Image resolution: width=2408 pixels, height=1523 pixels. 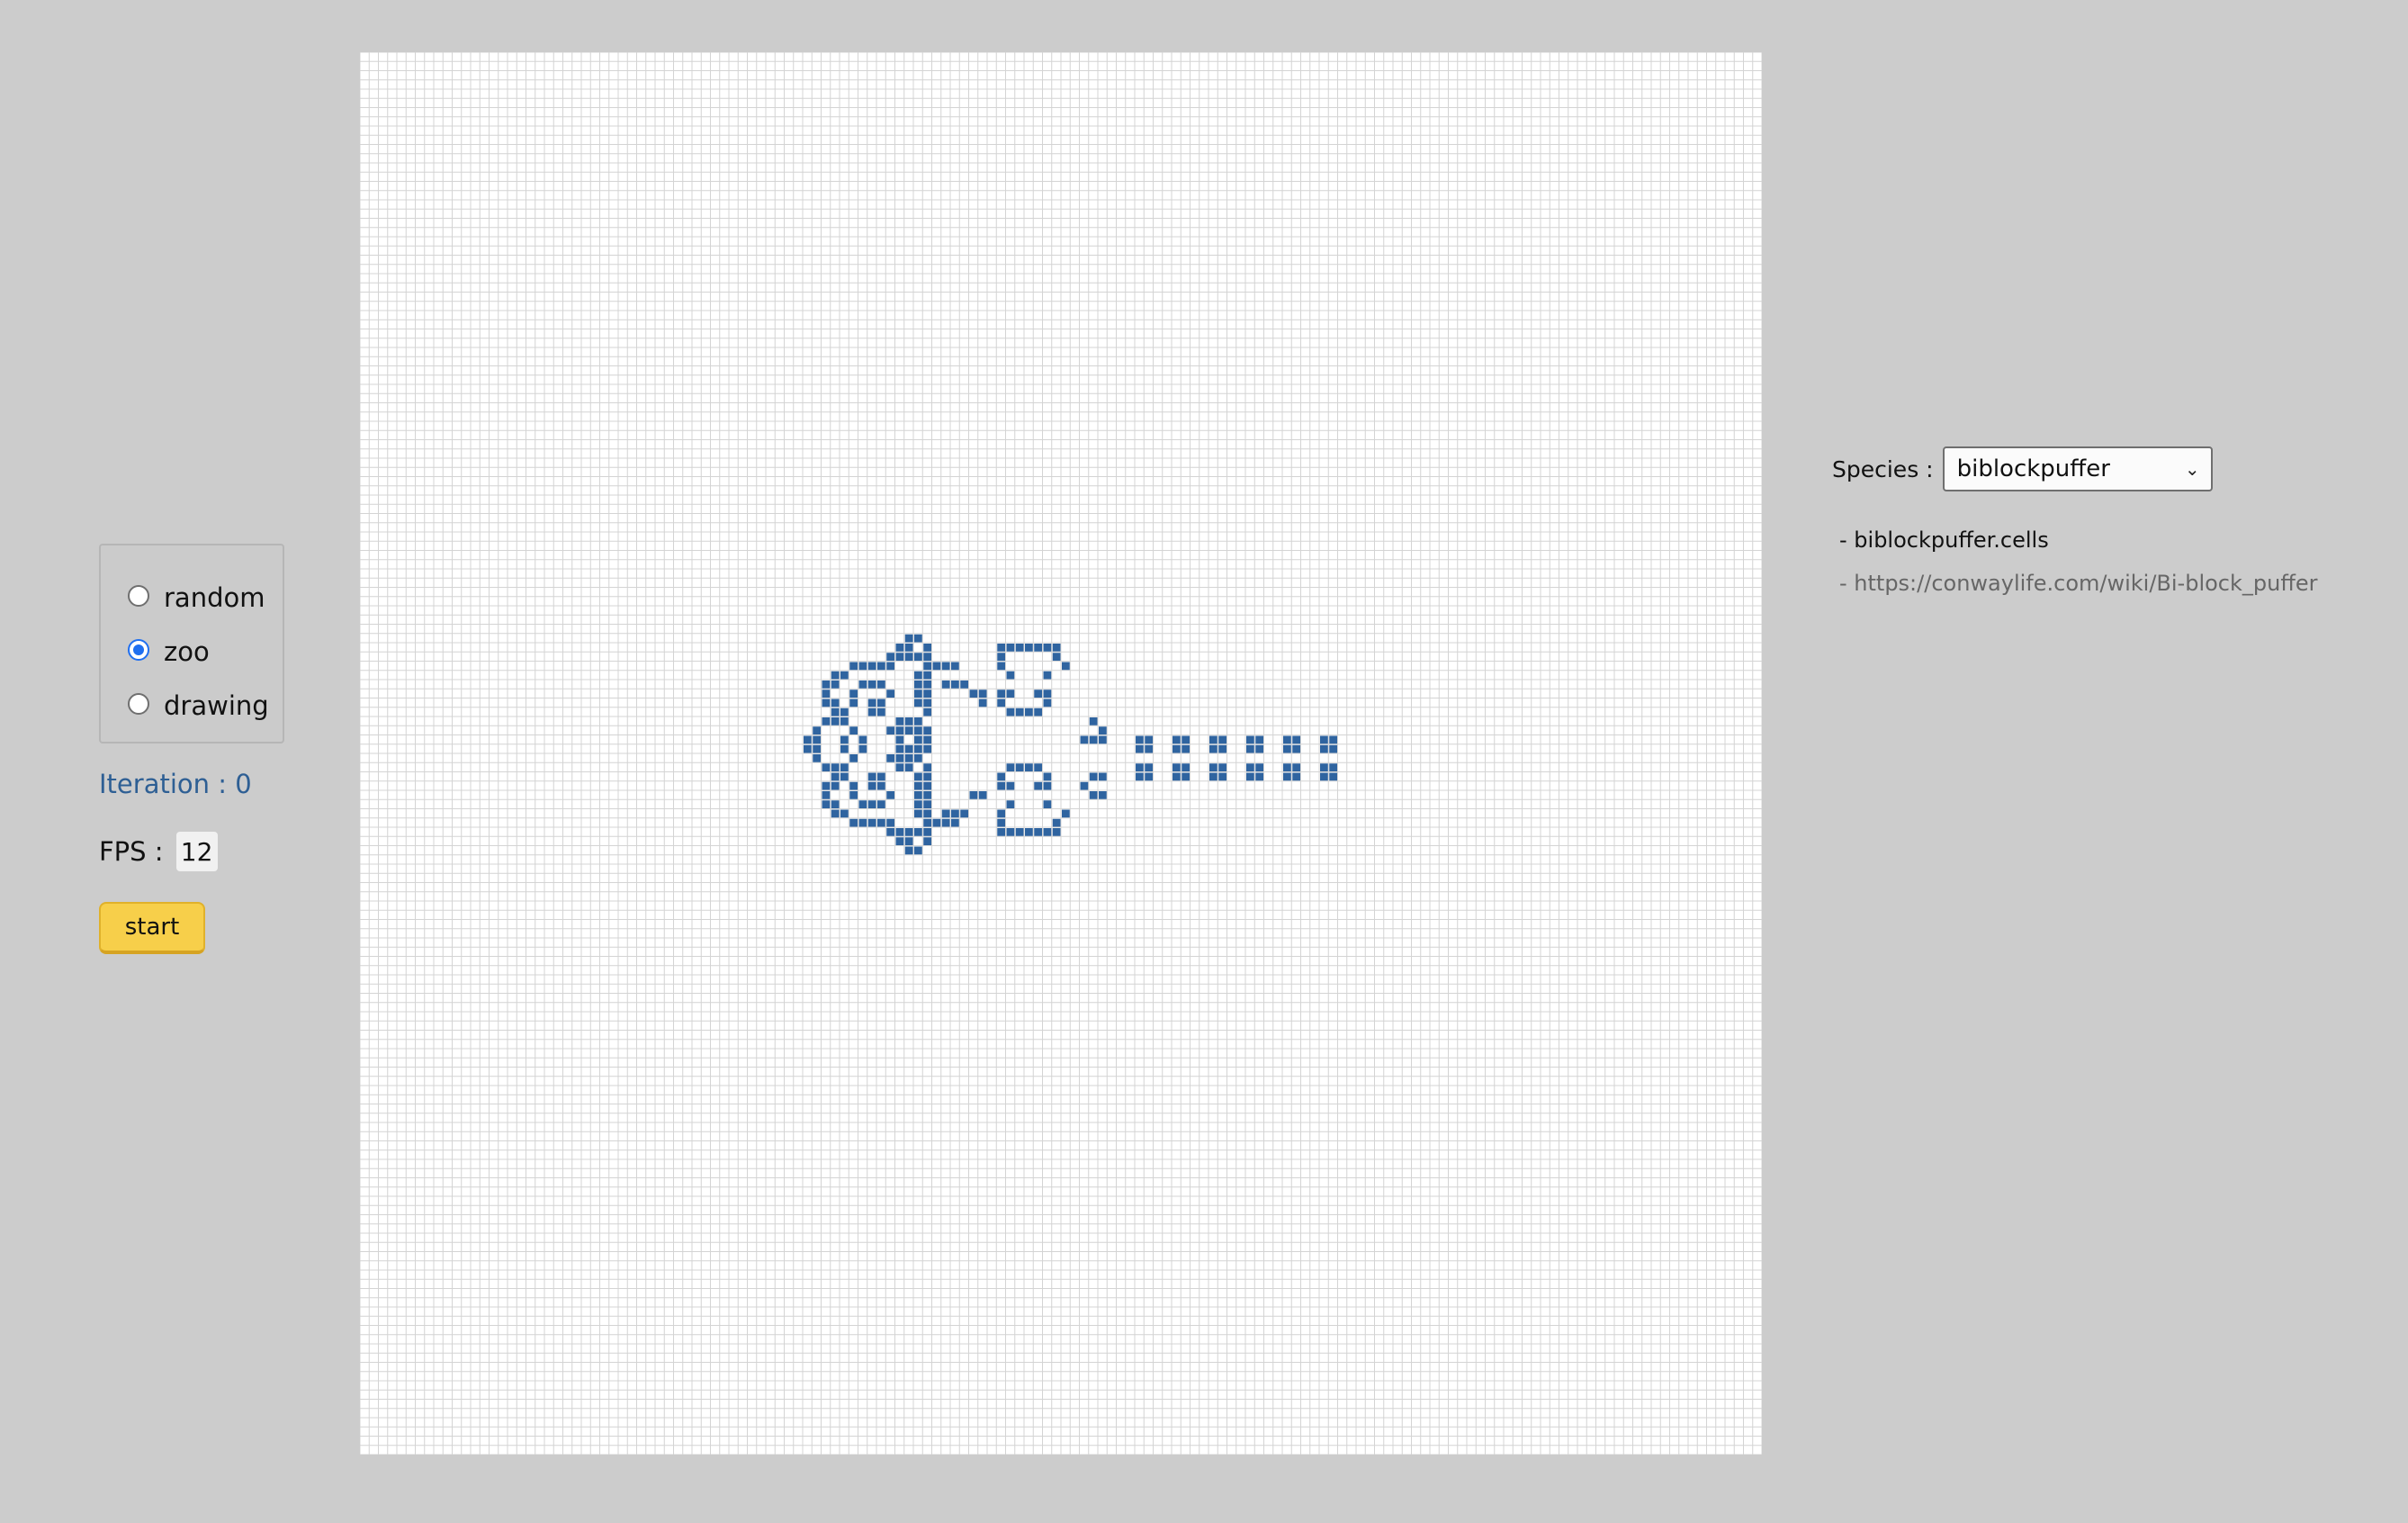 What do you see at coordinates (138, 596) in the screenshot?
I see `radio-random` at bounding box center [138, 596].